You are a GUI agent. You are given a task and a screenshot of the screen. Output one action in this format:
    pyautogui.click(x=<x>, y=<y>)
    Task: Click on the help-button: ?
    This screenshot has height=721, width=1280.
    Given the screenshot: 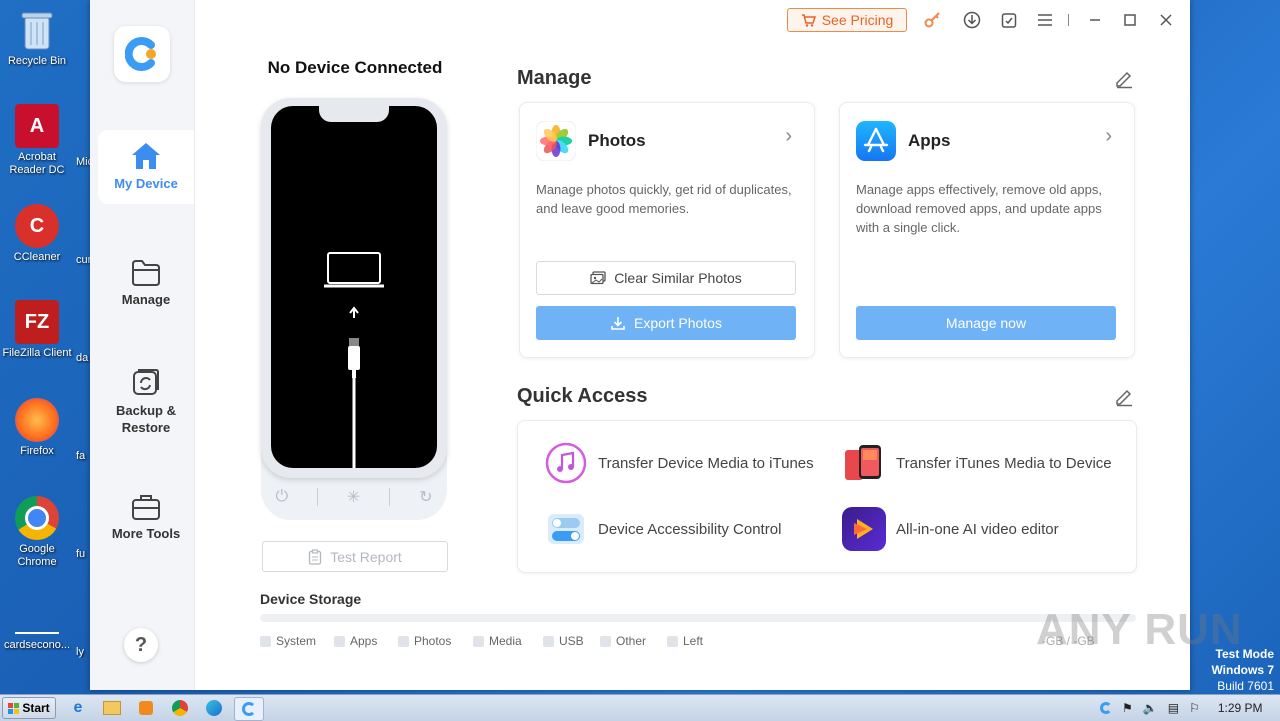 What is the action you would take?
    pyautogui.click(x=141, y=645)
    